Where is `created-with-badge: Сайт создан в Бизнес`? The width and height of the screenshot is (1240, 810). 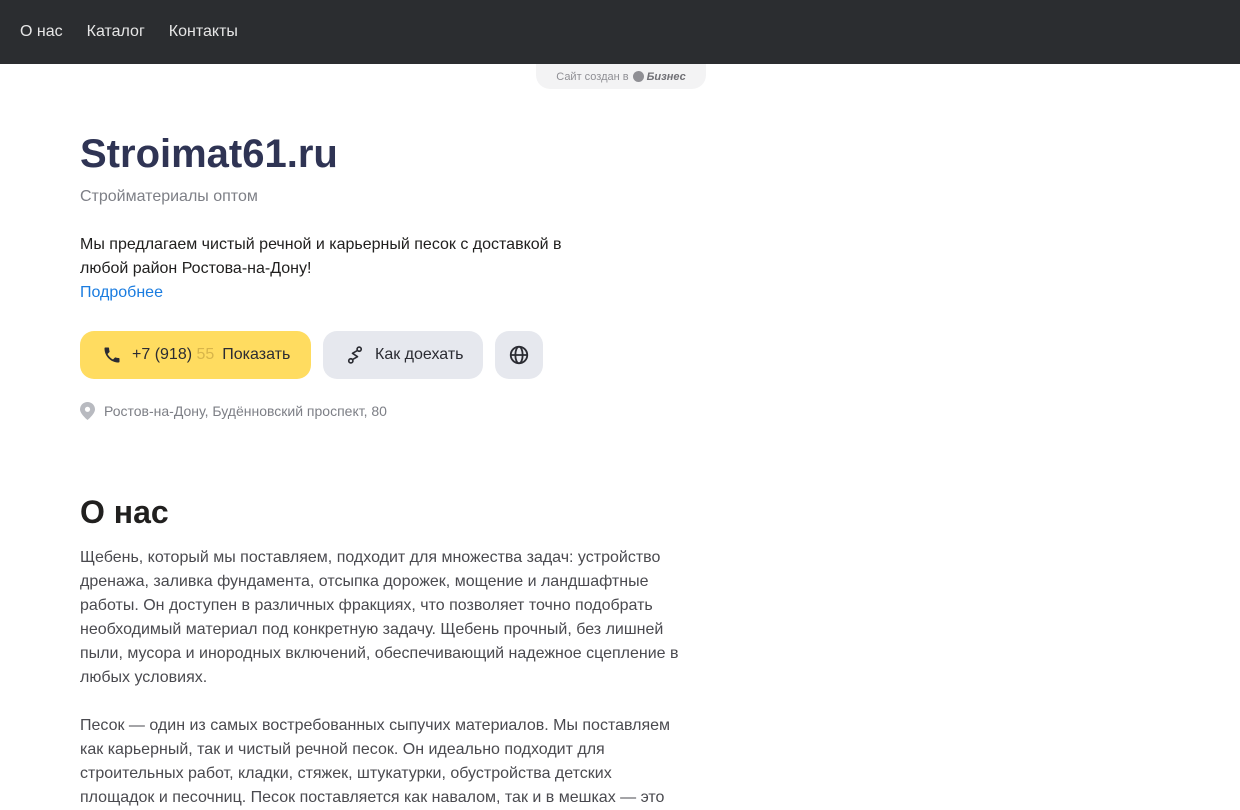
created-with-badge: Сайт создан в Бизнес is located at coordinates (621, 76).